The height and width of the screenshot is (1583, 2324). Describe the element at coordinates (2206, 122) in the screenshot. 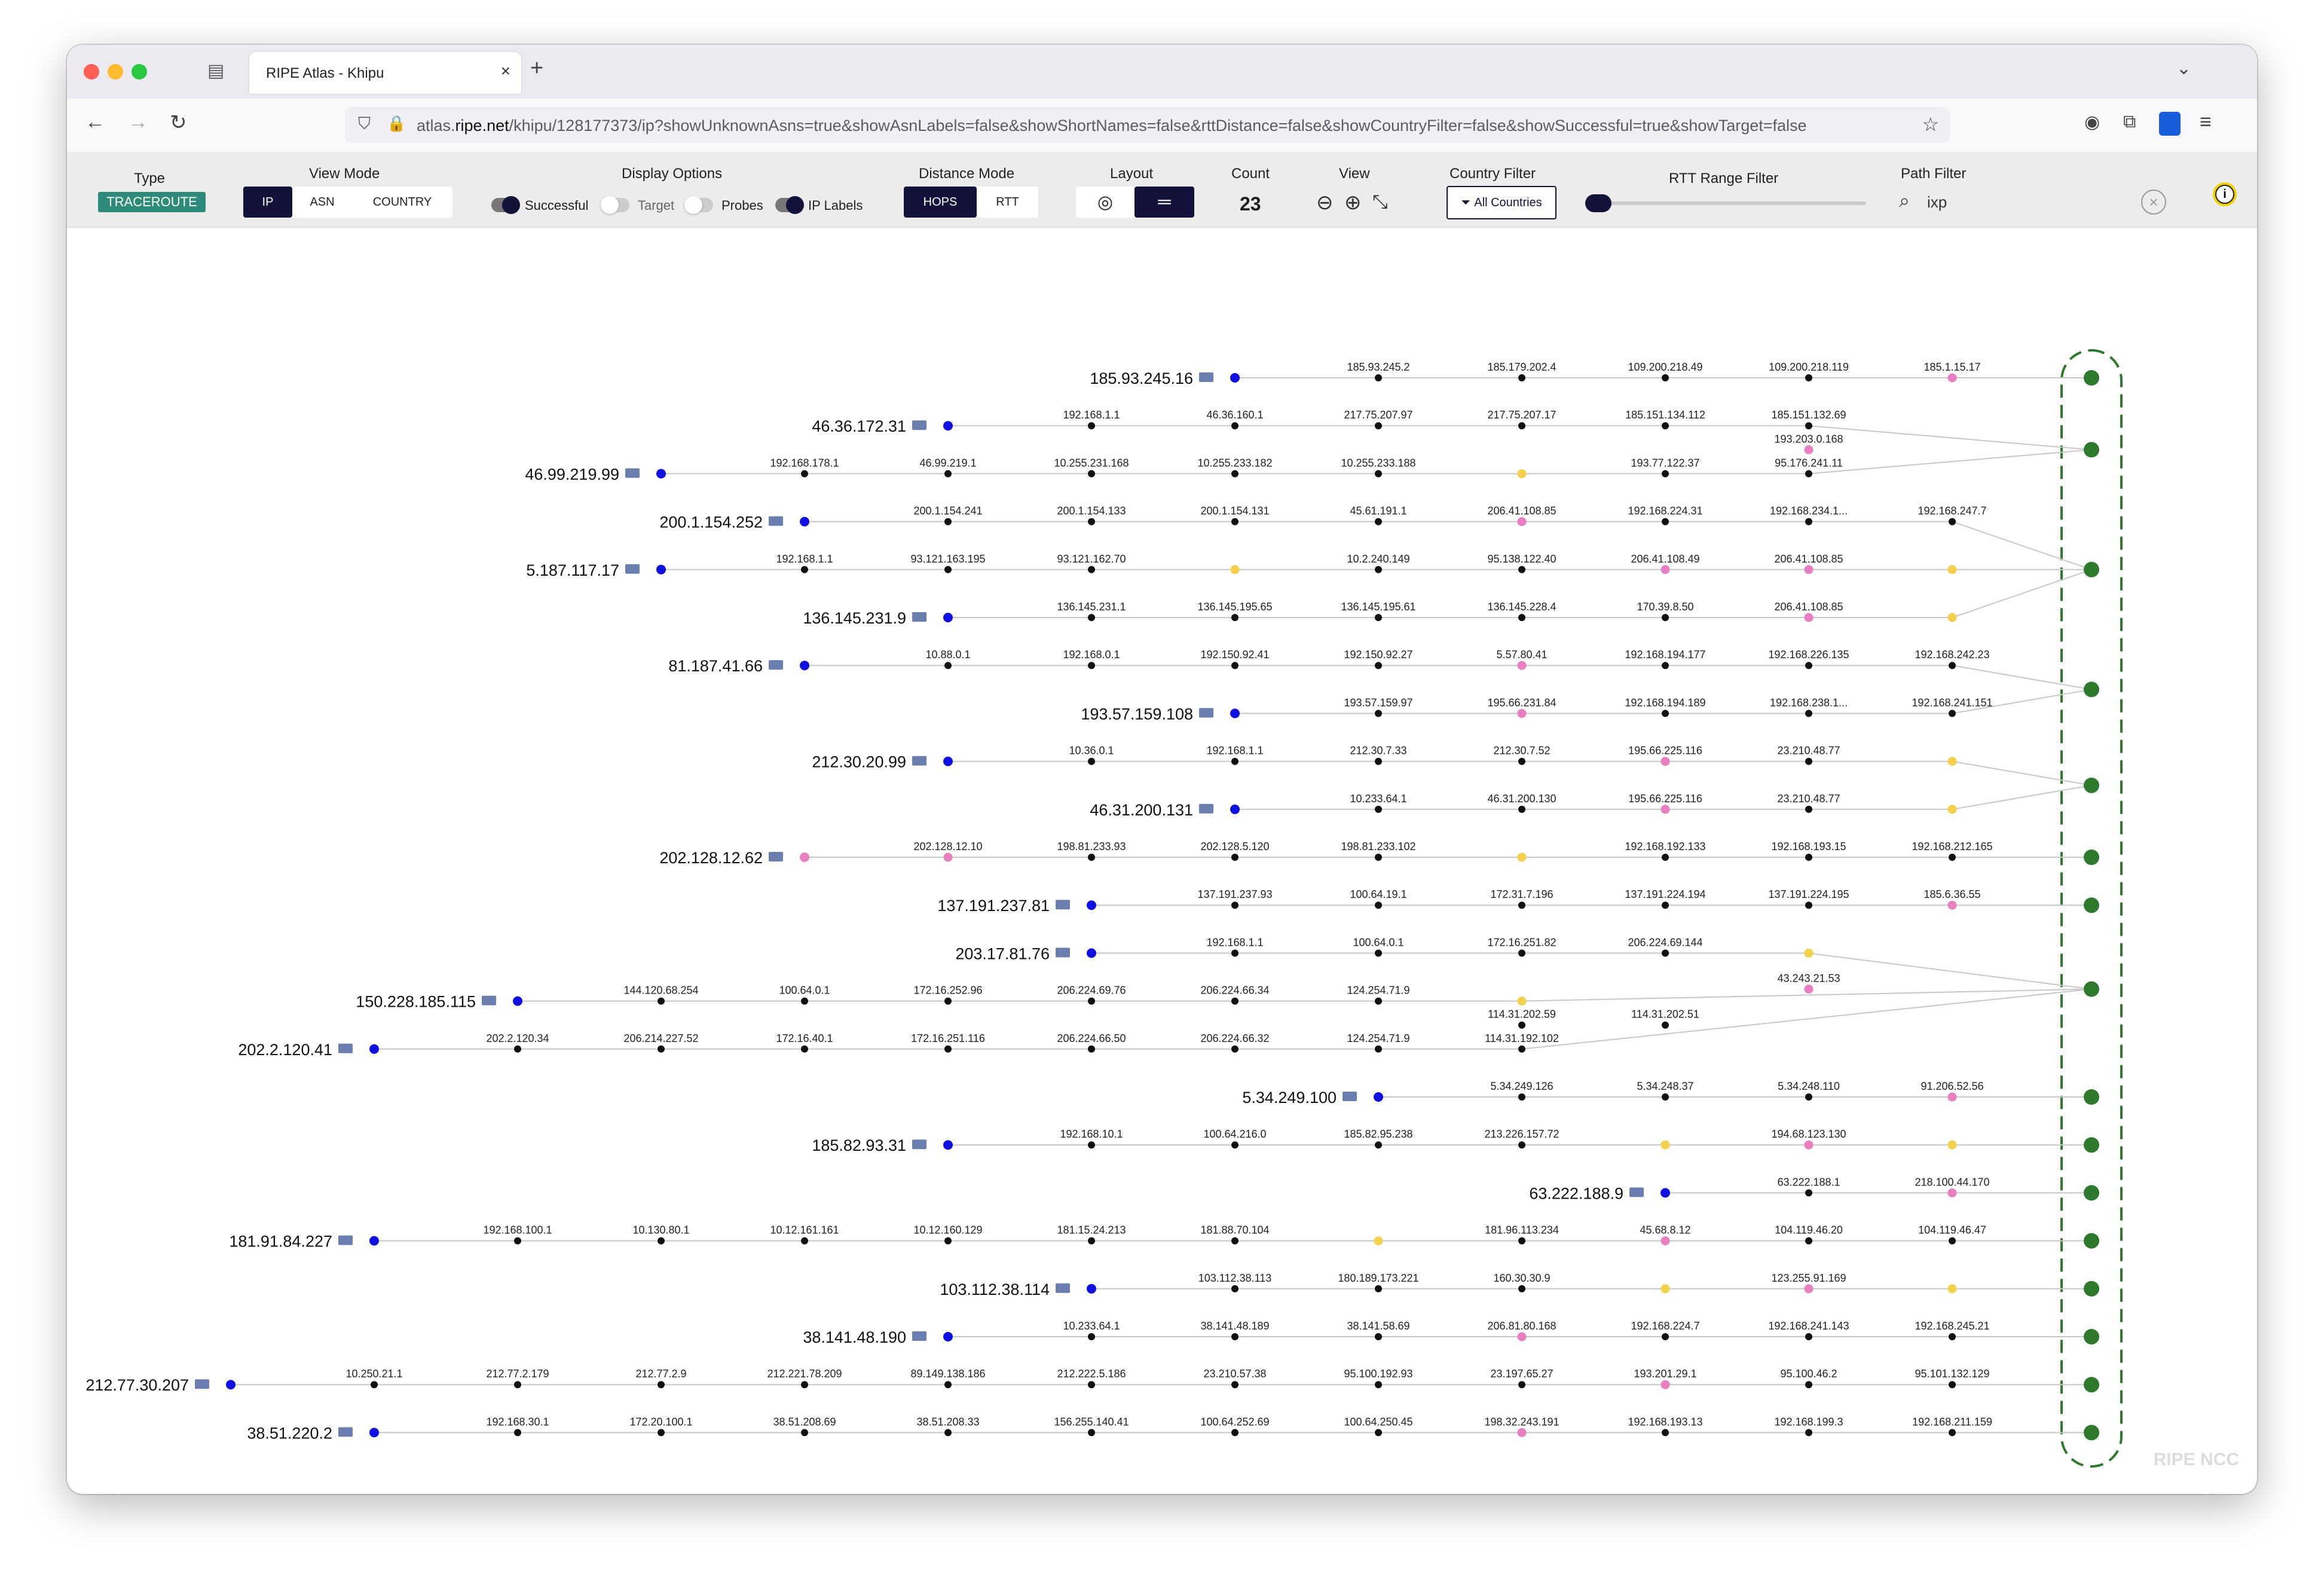

I see `menu-icon: ≡` at that location.